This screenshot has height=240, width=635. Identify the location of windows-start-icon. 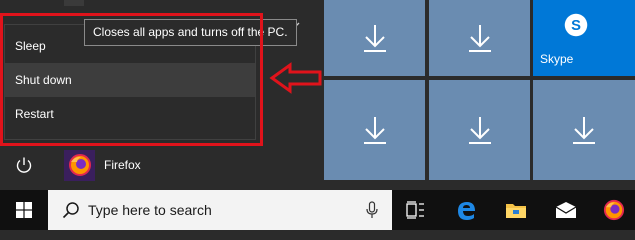
(24, 210).